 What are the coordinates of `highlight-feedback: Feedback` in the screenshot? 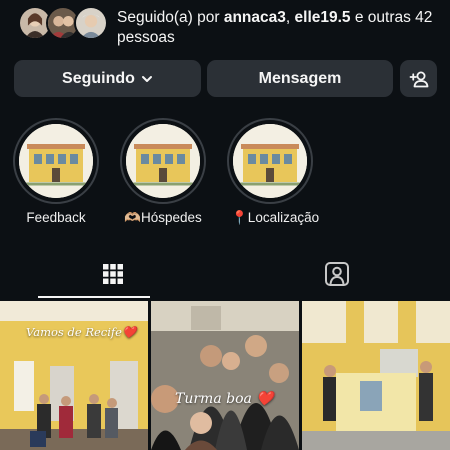 It's located at (56, 171).